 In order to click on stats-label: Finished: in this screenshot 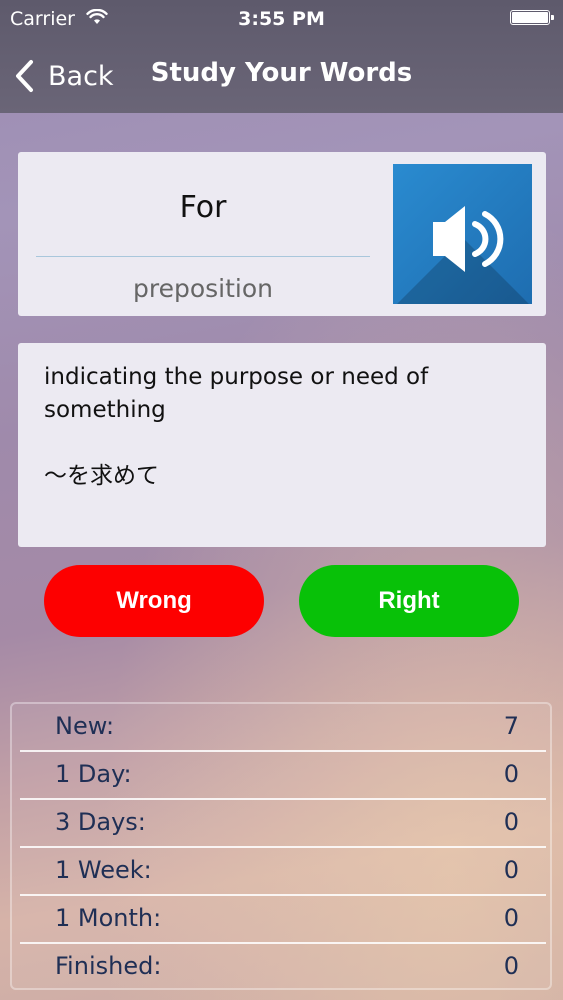, I will do `click(108, 966)`.